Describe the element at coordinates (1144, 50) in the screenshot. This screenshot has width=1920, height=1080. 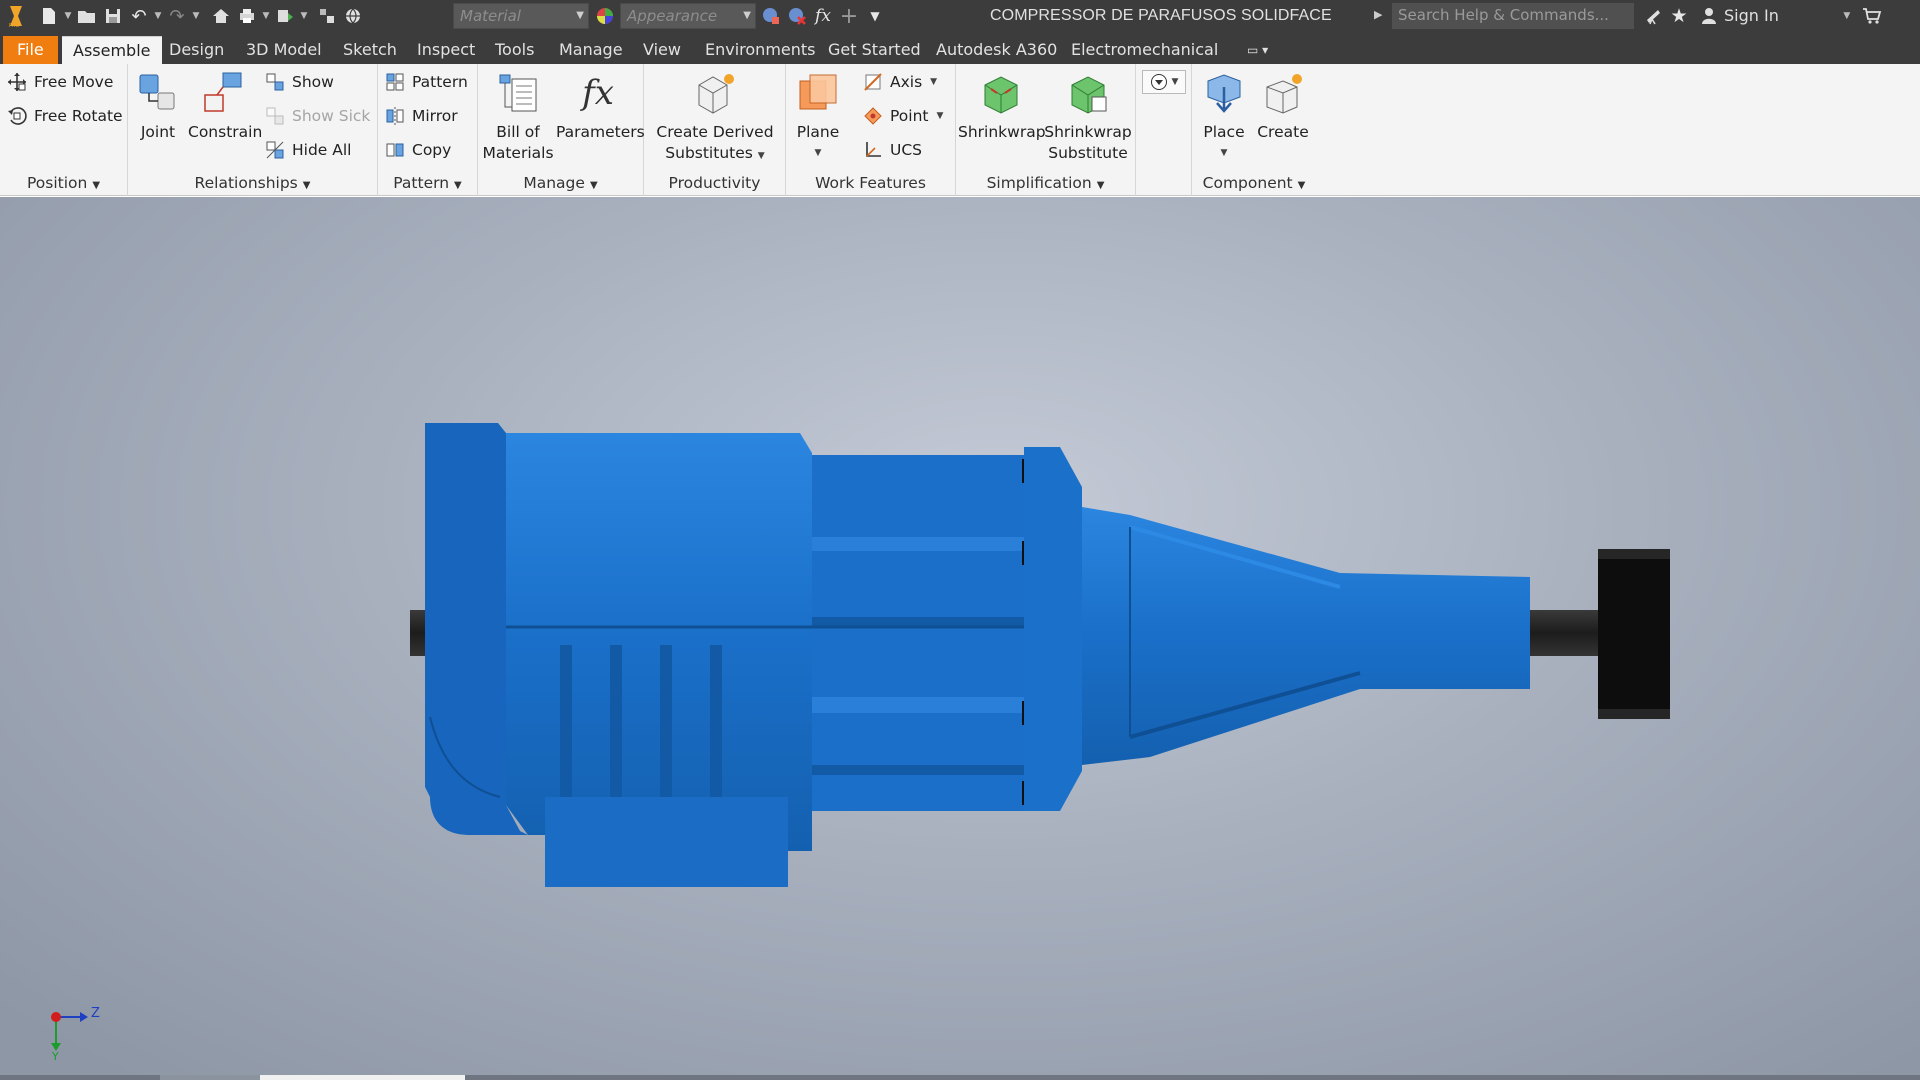
I see `tab-electromechanical: Electromechanical` at that location.